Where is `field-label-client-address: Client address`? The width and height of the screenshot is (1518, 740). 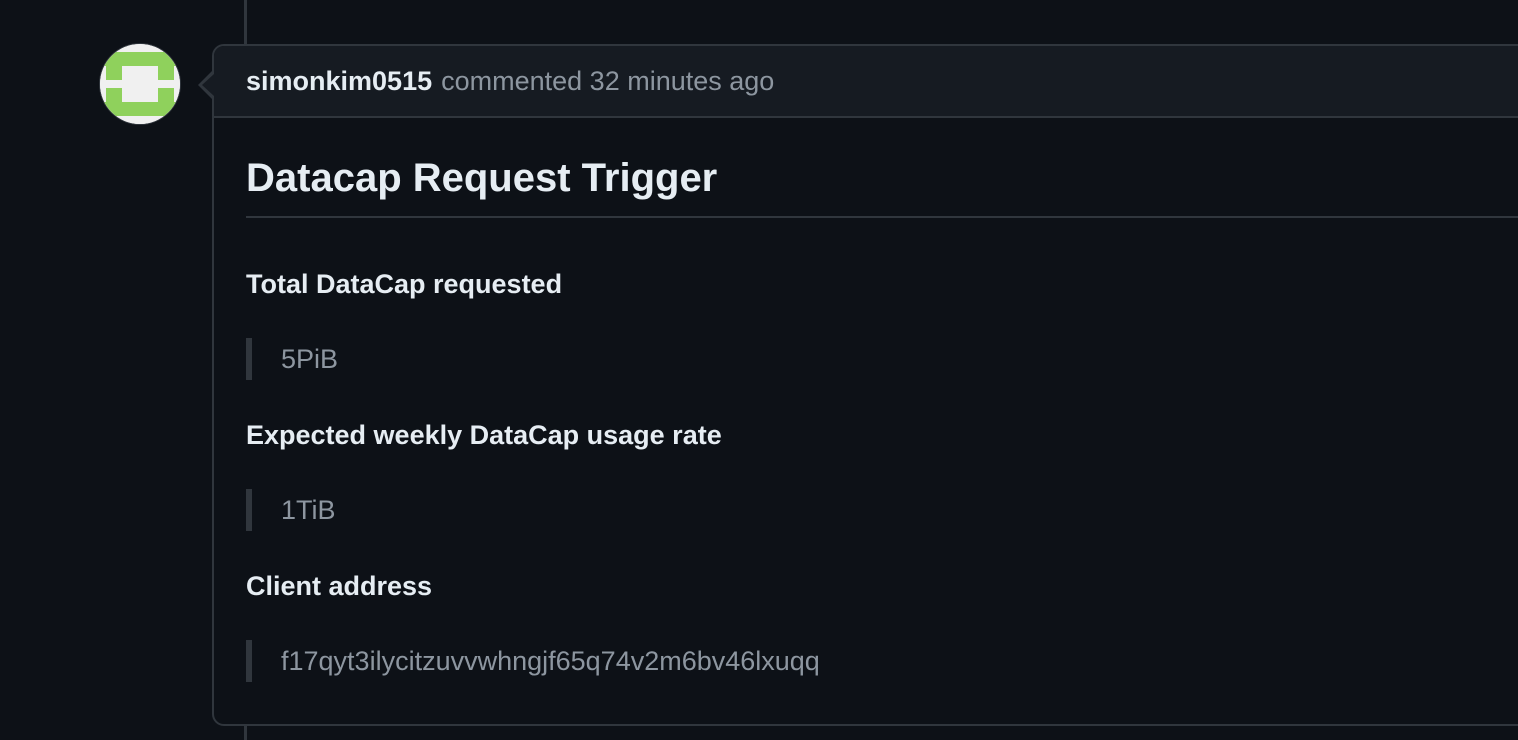 field-label-client-address: Client address is located at coordinates (339, 586).